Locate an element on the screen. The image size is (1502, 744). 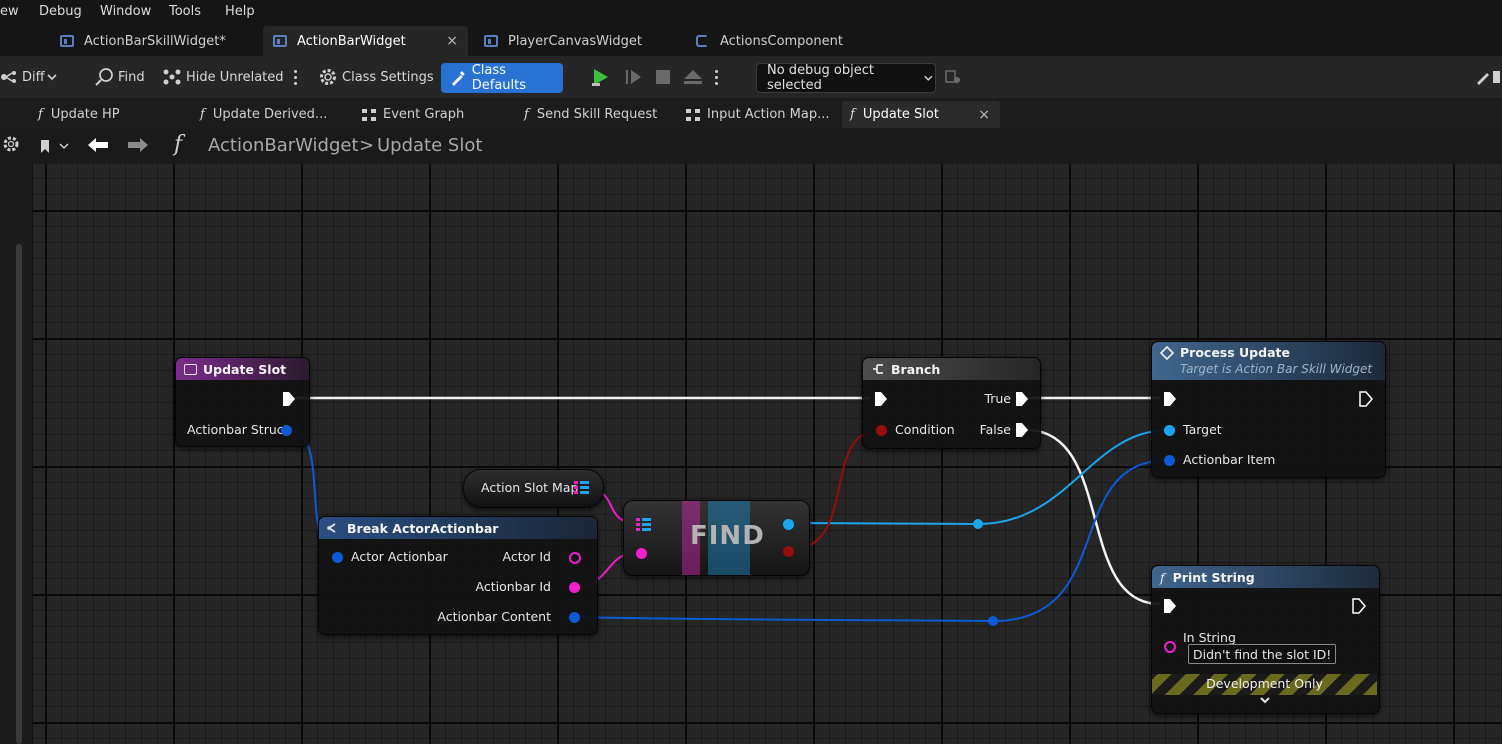
node-header: Break ActorActionbar is located at coordinates (458, 528).